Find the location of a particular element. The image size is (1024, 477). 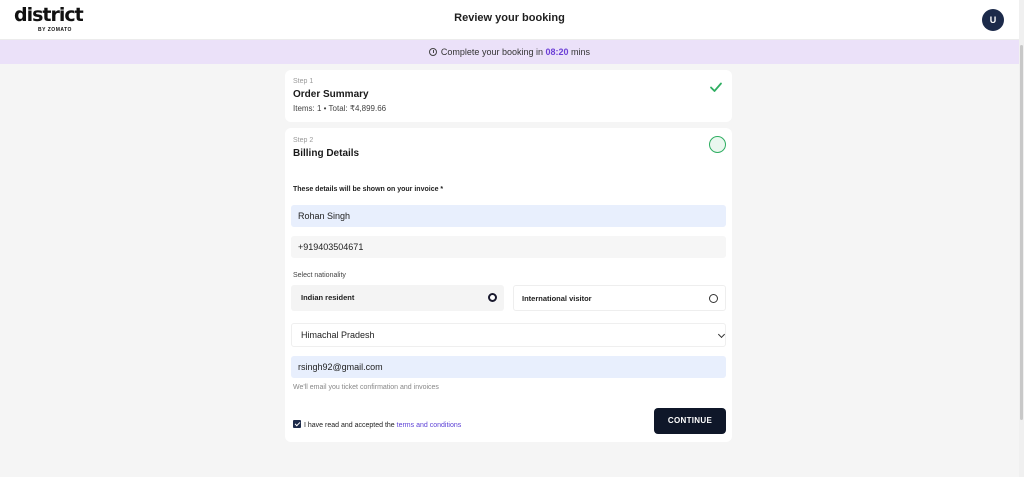

timer-suffix: mins is located at coordinates (581, 52).